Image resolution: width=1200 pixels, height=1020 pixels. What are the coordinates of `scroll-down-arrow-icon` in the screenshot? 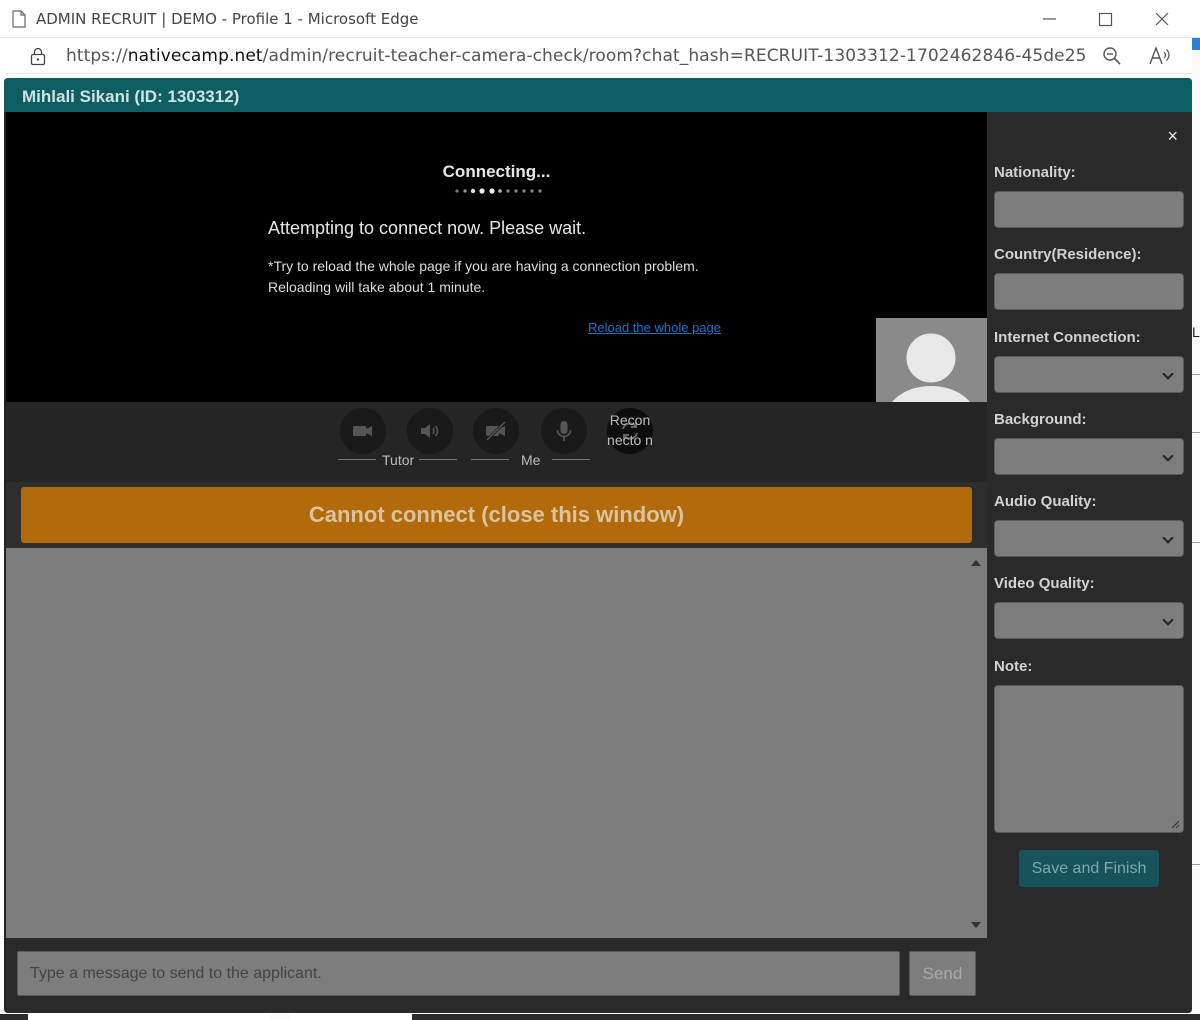 It's located at (976, 925).